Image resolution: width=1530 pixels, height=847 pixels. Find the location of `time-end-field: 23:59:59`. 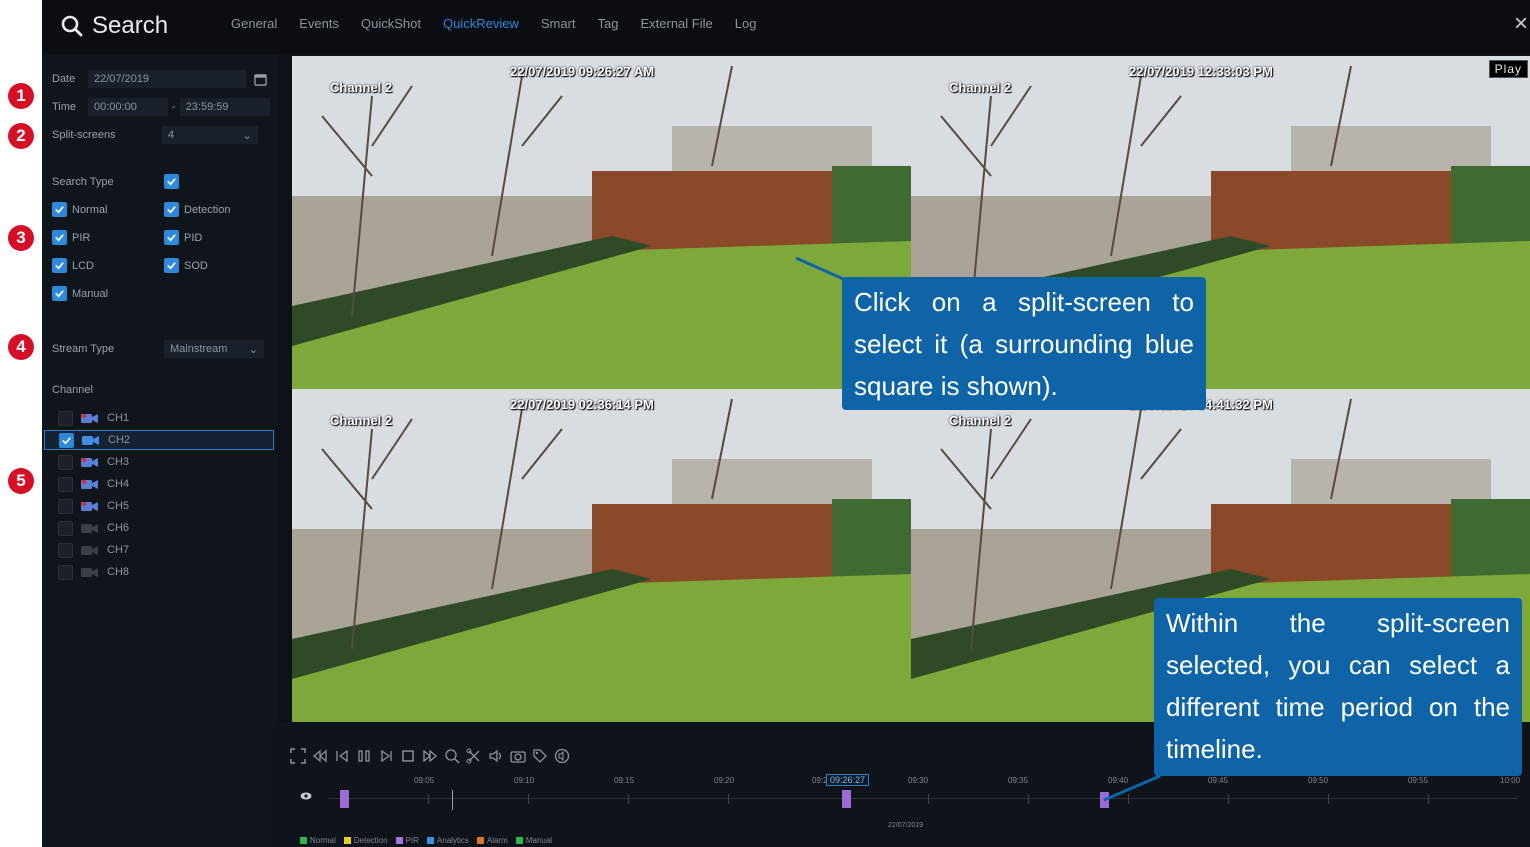

time-end-field: 23:59:59 is located at coordinates (224, 107).